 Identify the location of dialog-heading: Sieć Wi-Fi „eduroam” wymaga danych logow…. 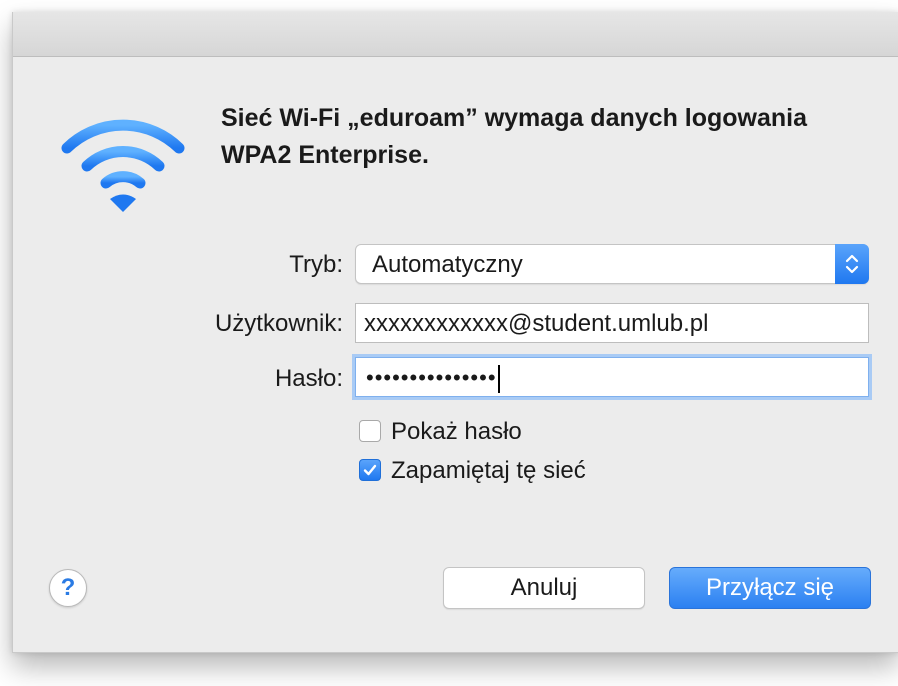
(556, 137).